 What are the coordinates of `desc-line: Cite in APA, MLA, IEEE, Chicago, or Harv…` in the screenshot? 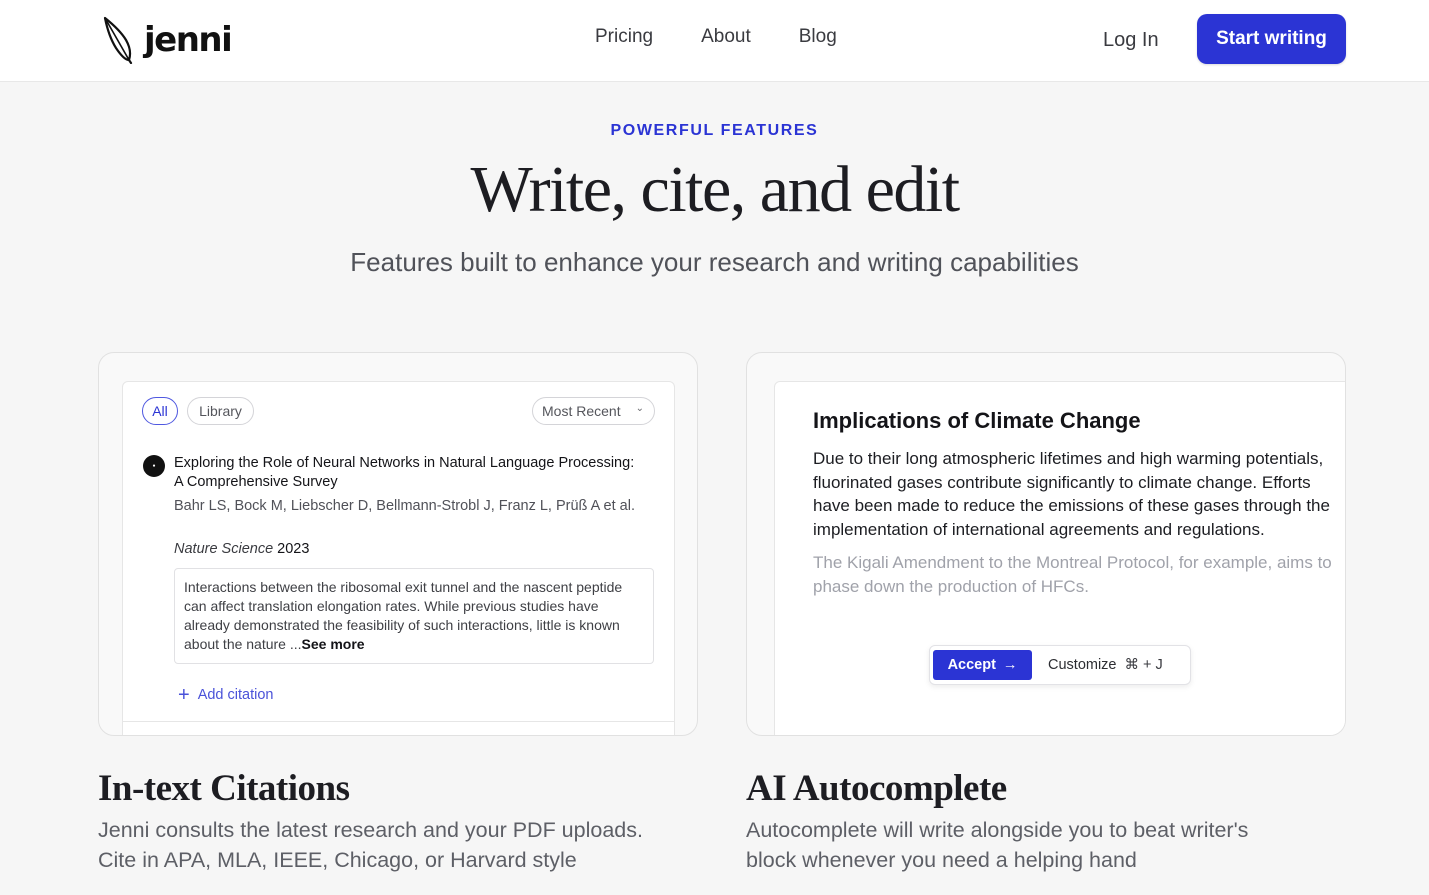 It's located at (337, 860).